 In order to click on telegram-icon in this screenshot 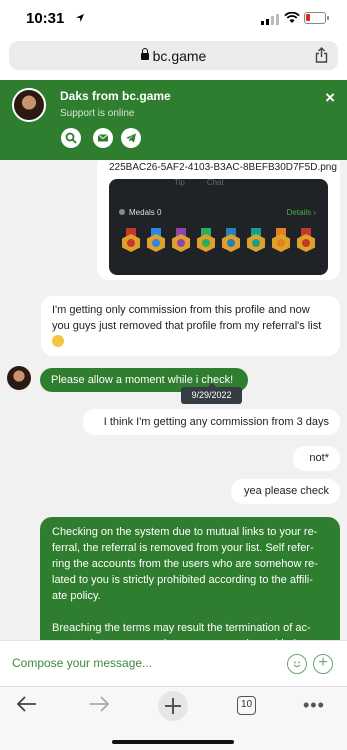, I will do `click(131, 138)`.